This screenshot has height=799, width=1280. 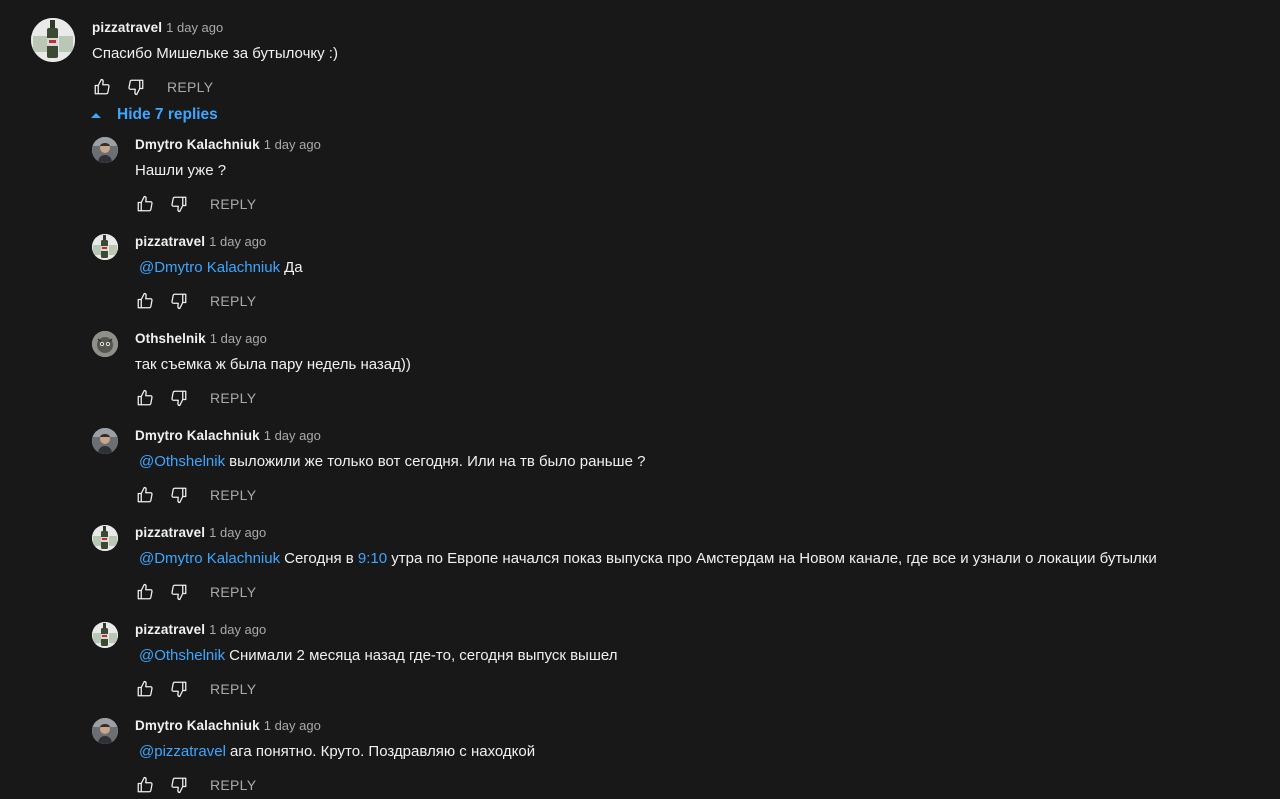 I want to click on reply-text: Нашли уже ?, so click(x=228, y=171).